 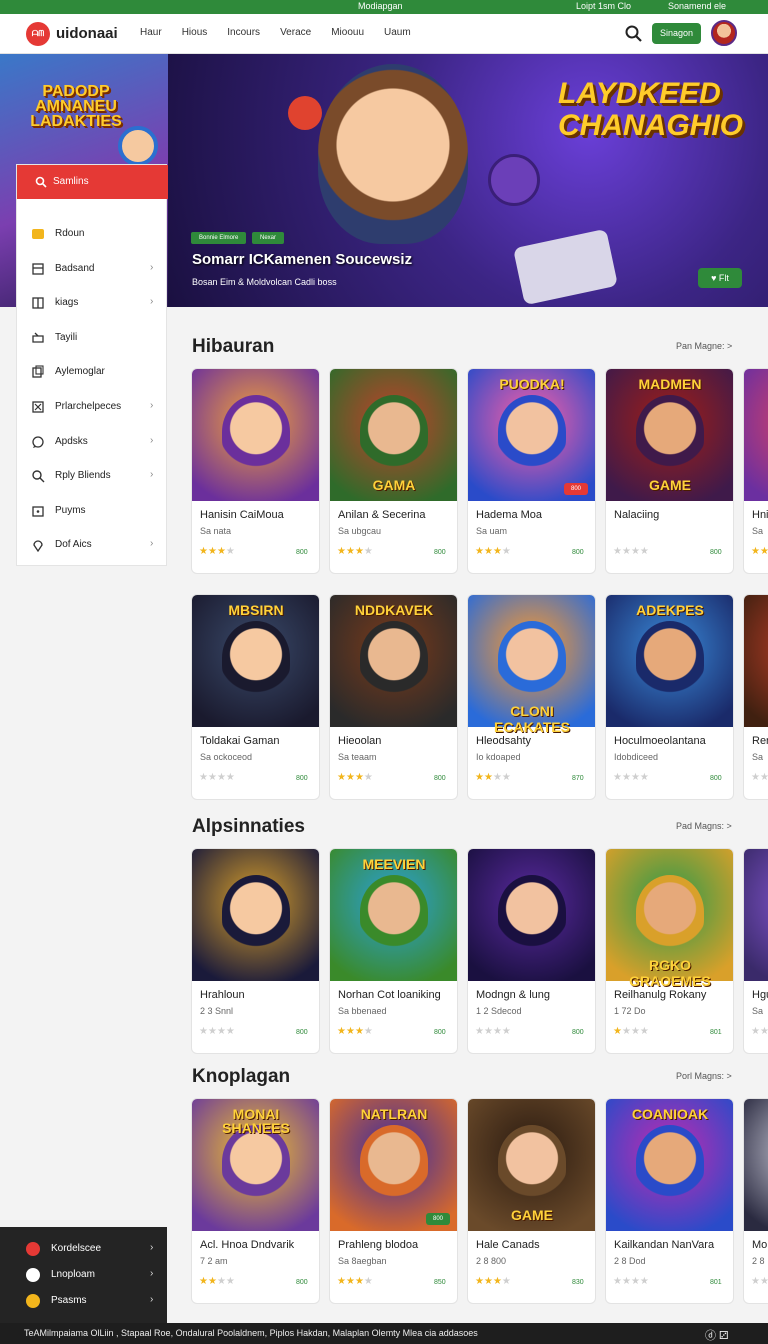 I want to click on sidebar-item-prlarchelpeces: Prlarchelpeces ›, so click(x=92, y=406).